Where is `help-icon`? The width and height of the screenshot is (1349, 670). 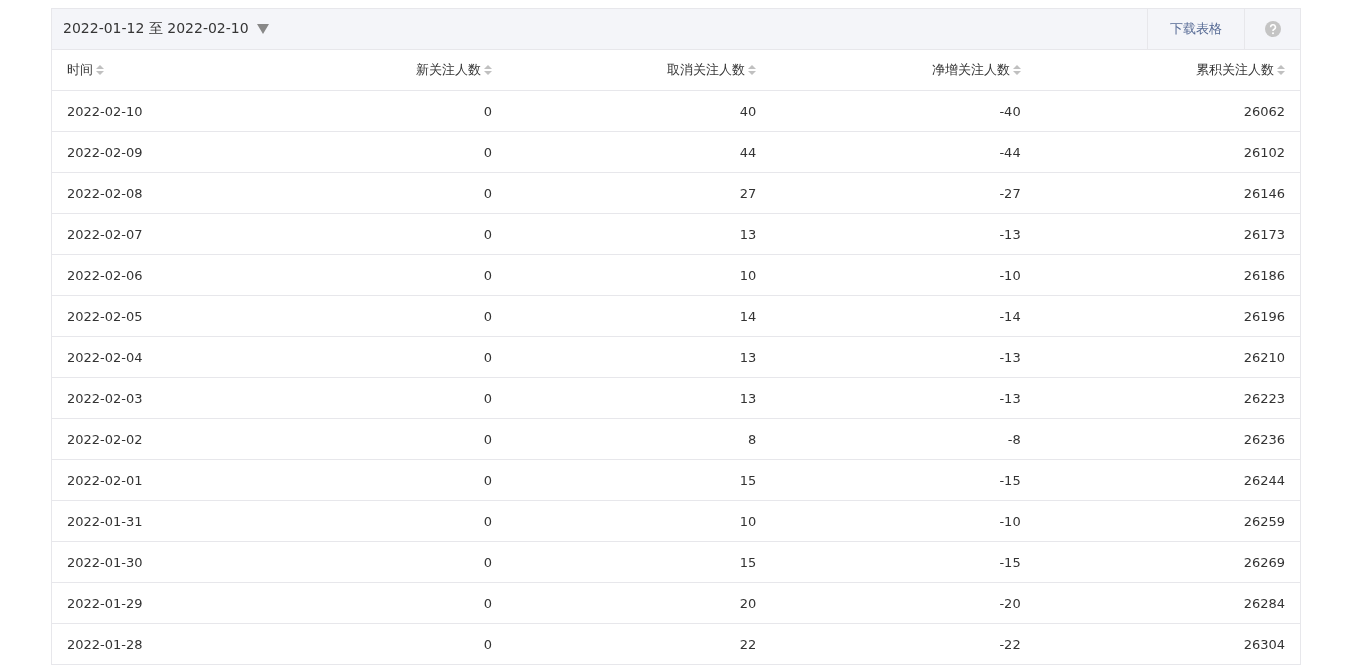 help-icon is located at coordinates (1272, 29).